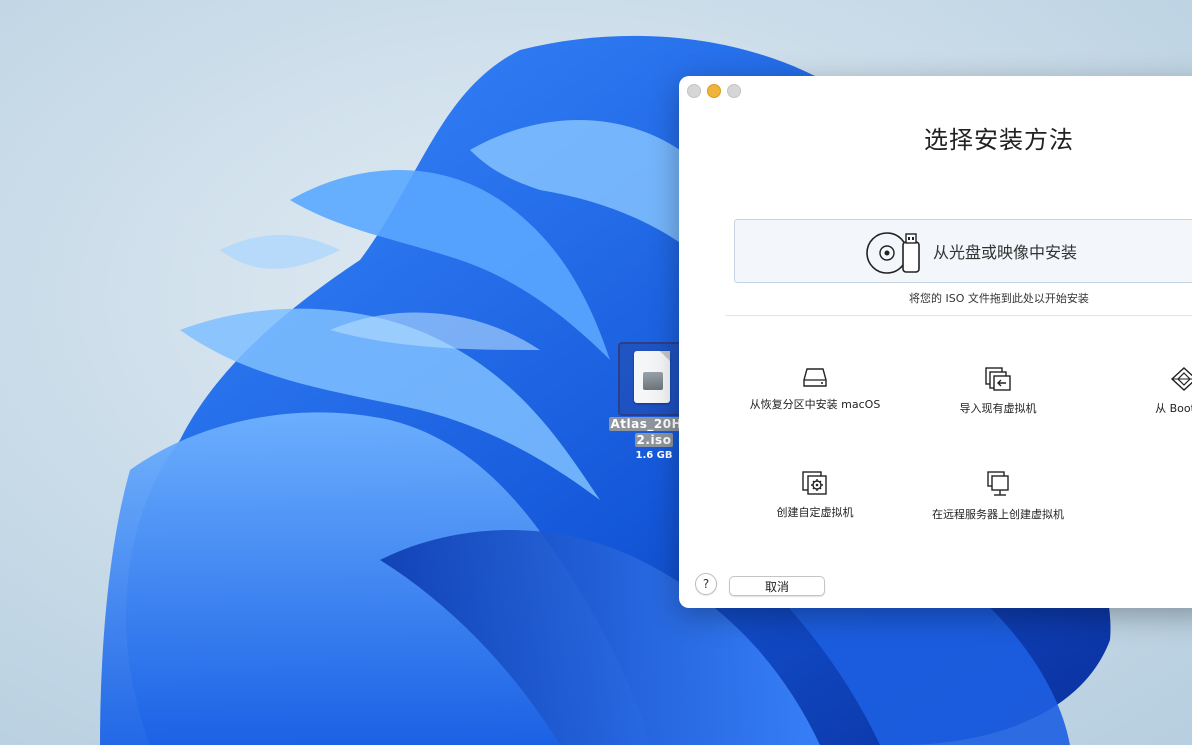 This screenshot has width=1192, height=745. Describe the element at coordinates (999, 140) in the screenshot. I see `dialog-title: 选择安装方法` at that location.